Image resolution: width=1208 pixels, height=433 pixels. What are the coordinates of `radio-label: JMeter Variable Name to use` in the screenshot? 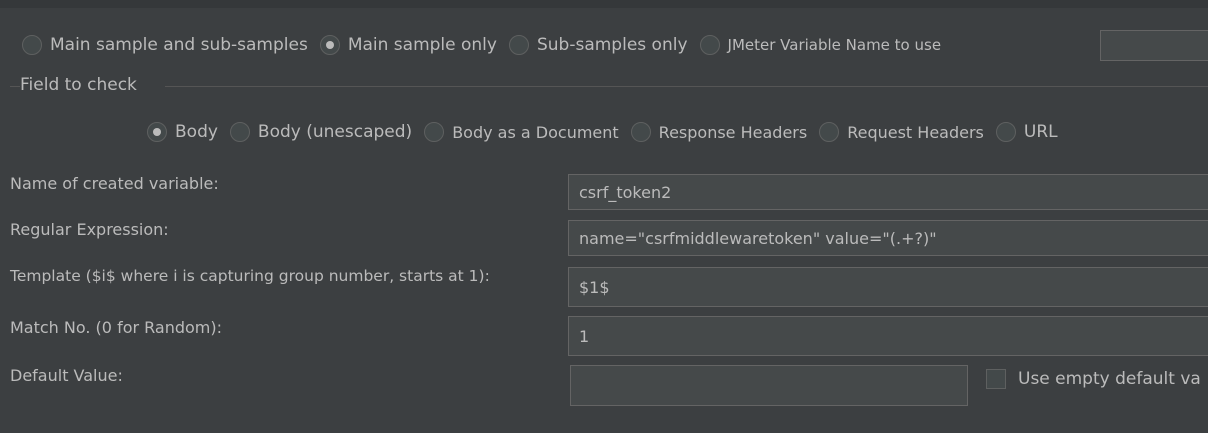 It's located at (834, 45).